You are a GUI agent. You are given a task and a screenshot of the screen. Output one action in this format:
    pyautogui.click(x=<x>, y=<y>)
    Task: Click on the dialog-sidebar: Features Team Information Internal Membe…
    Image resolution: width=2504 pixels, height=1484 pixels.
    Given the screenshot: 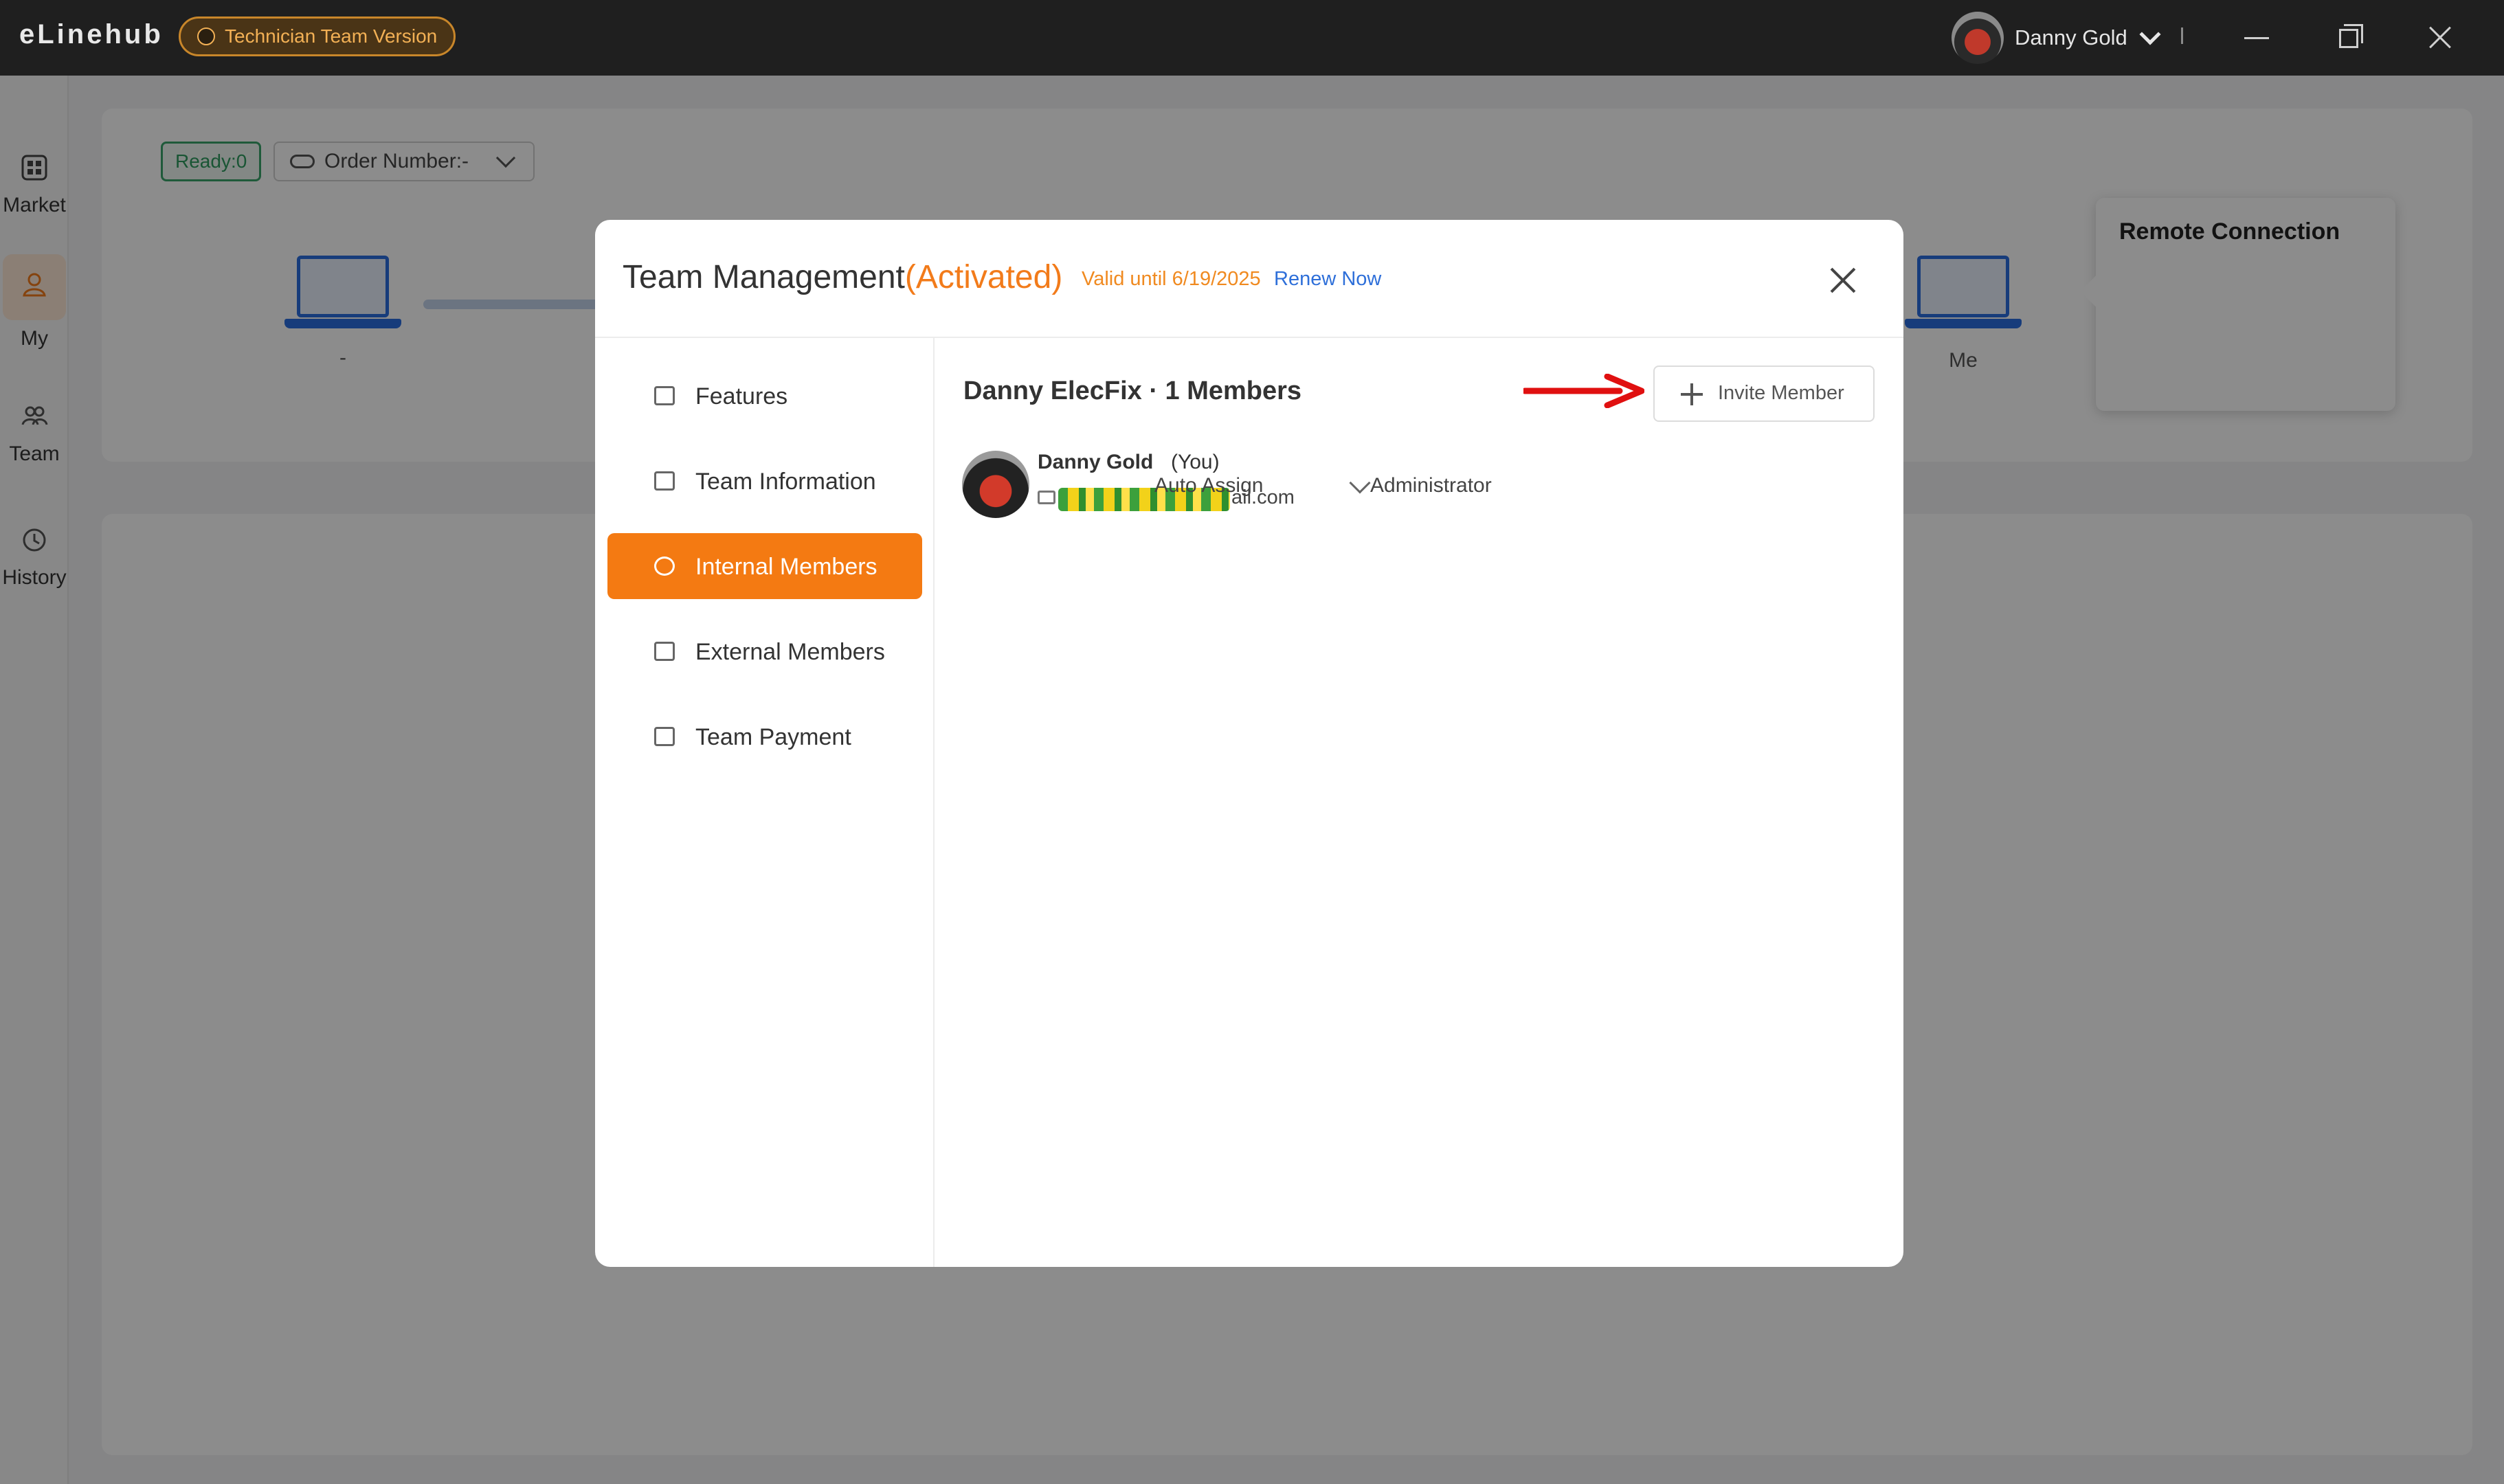 What is the action you would take?
    pyautogui.click(x=765, y=802)
    